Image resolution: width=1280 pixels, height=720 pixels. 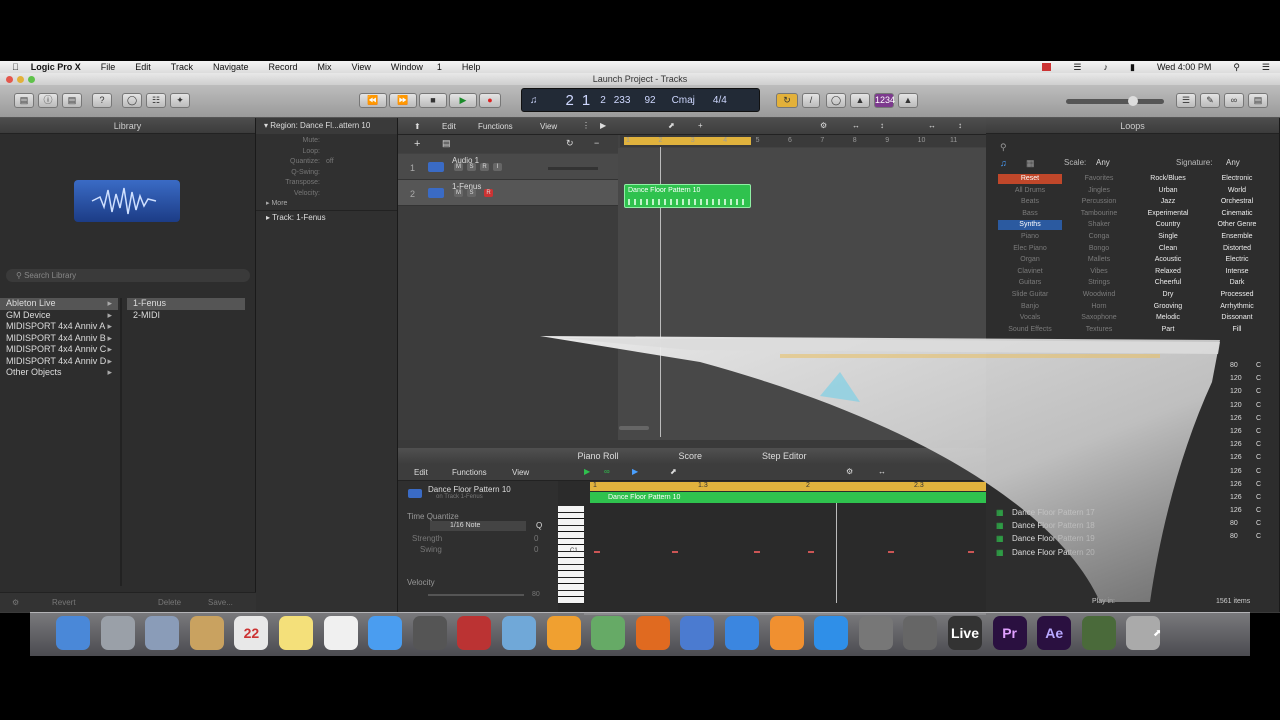 I want to click on rewind-button: ⏪, so click(x=373, y=100).